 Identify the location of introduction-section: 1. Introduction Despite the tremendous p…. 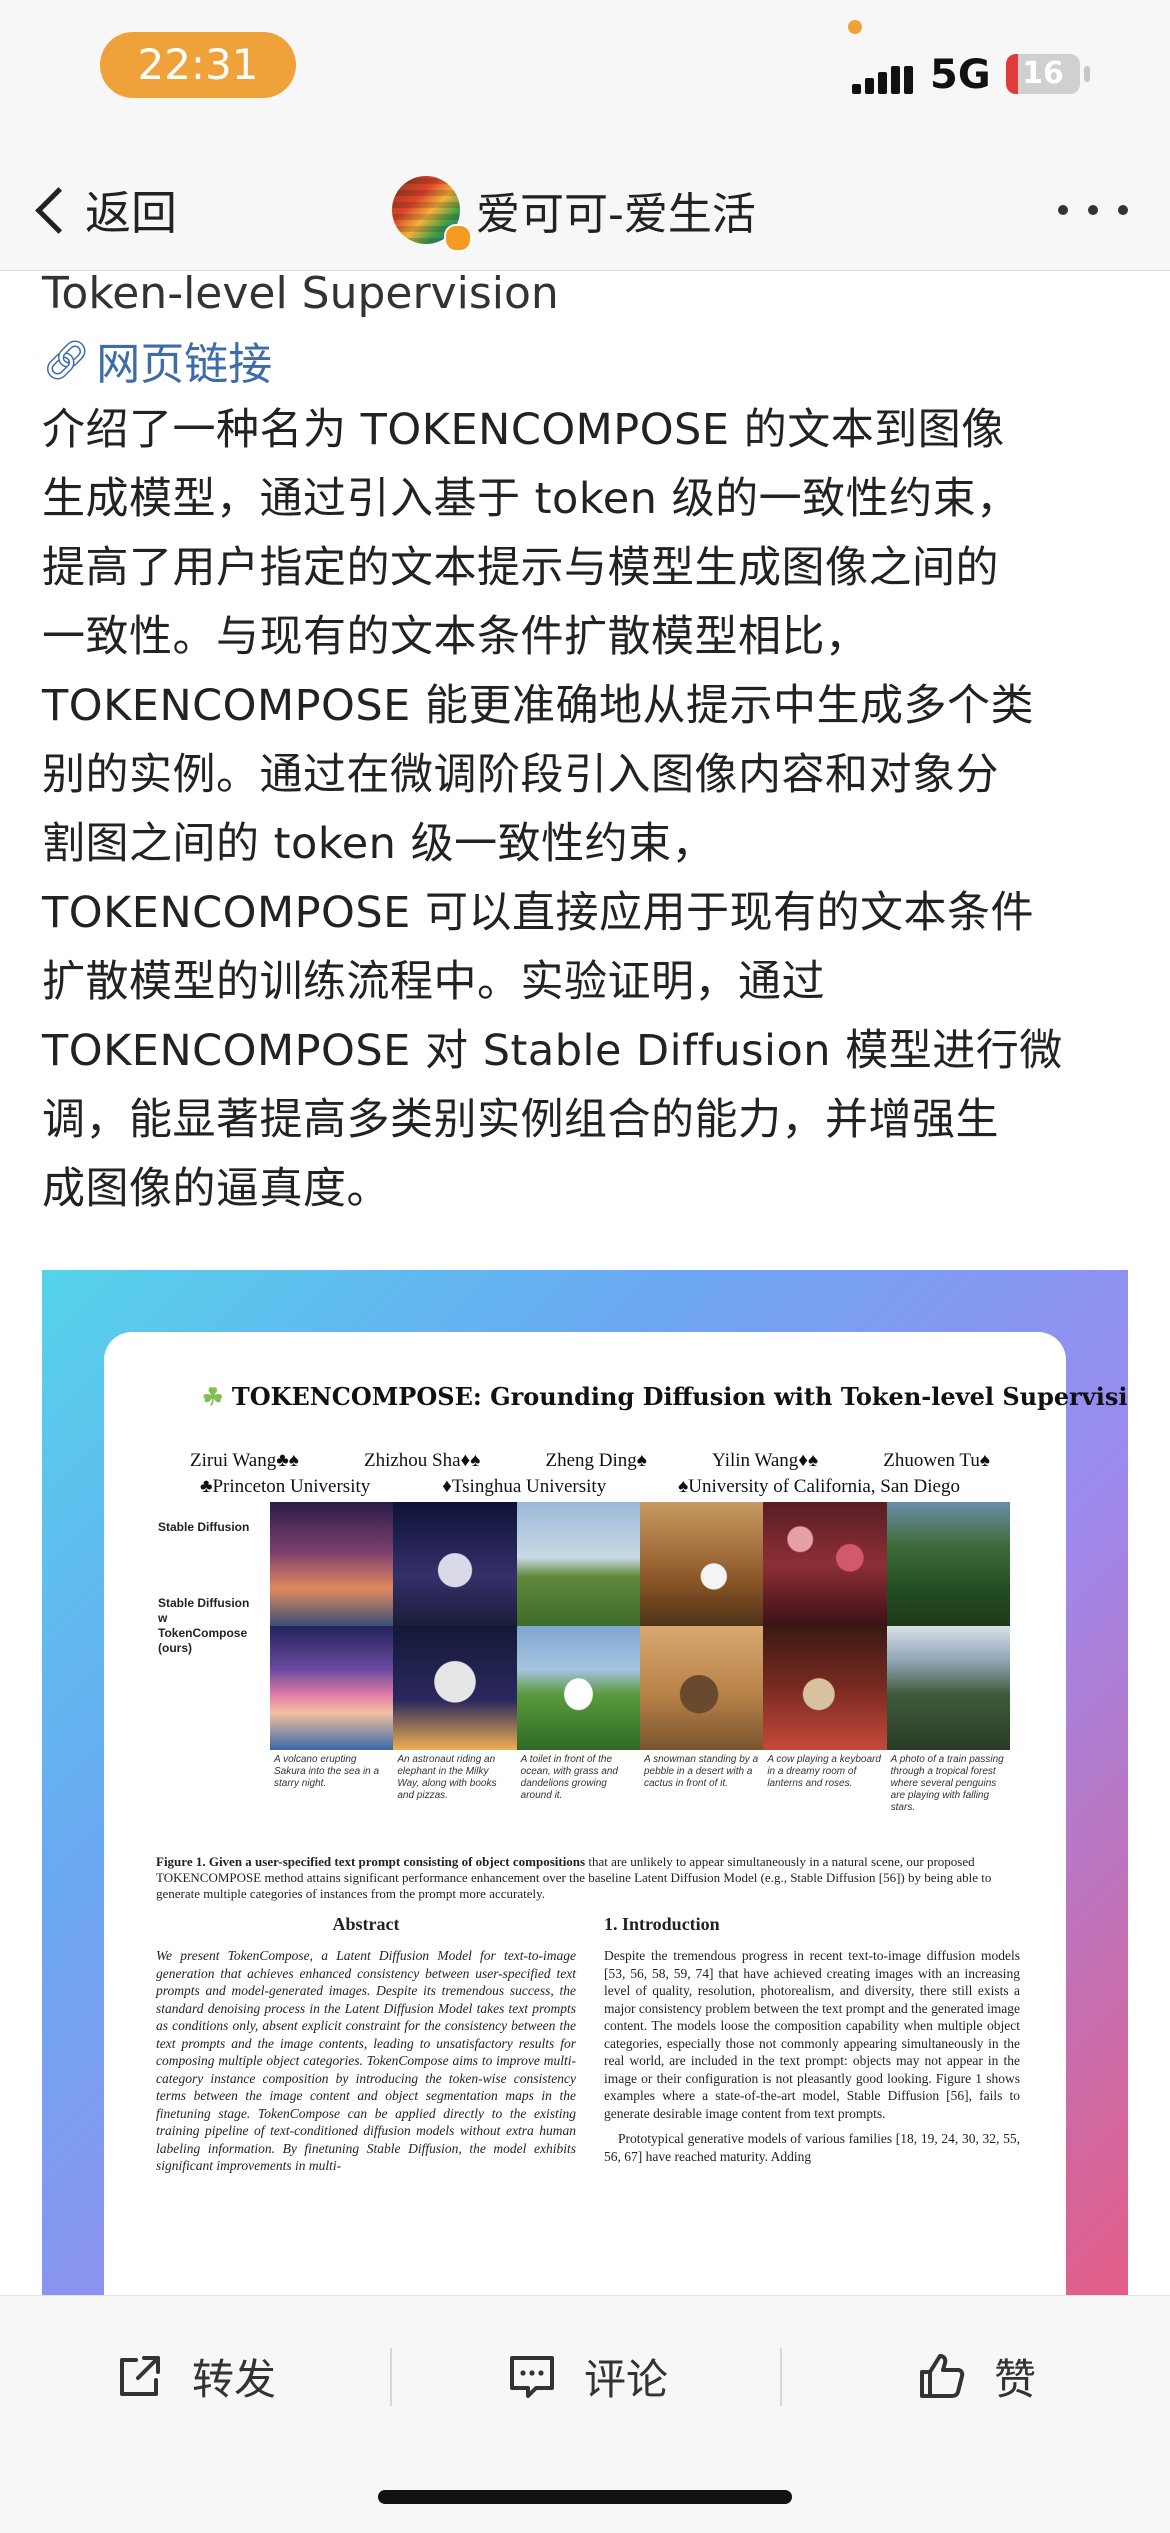
(812, 2043).